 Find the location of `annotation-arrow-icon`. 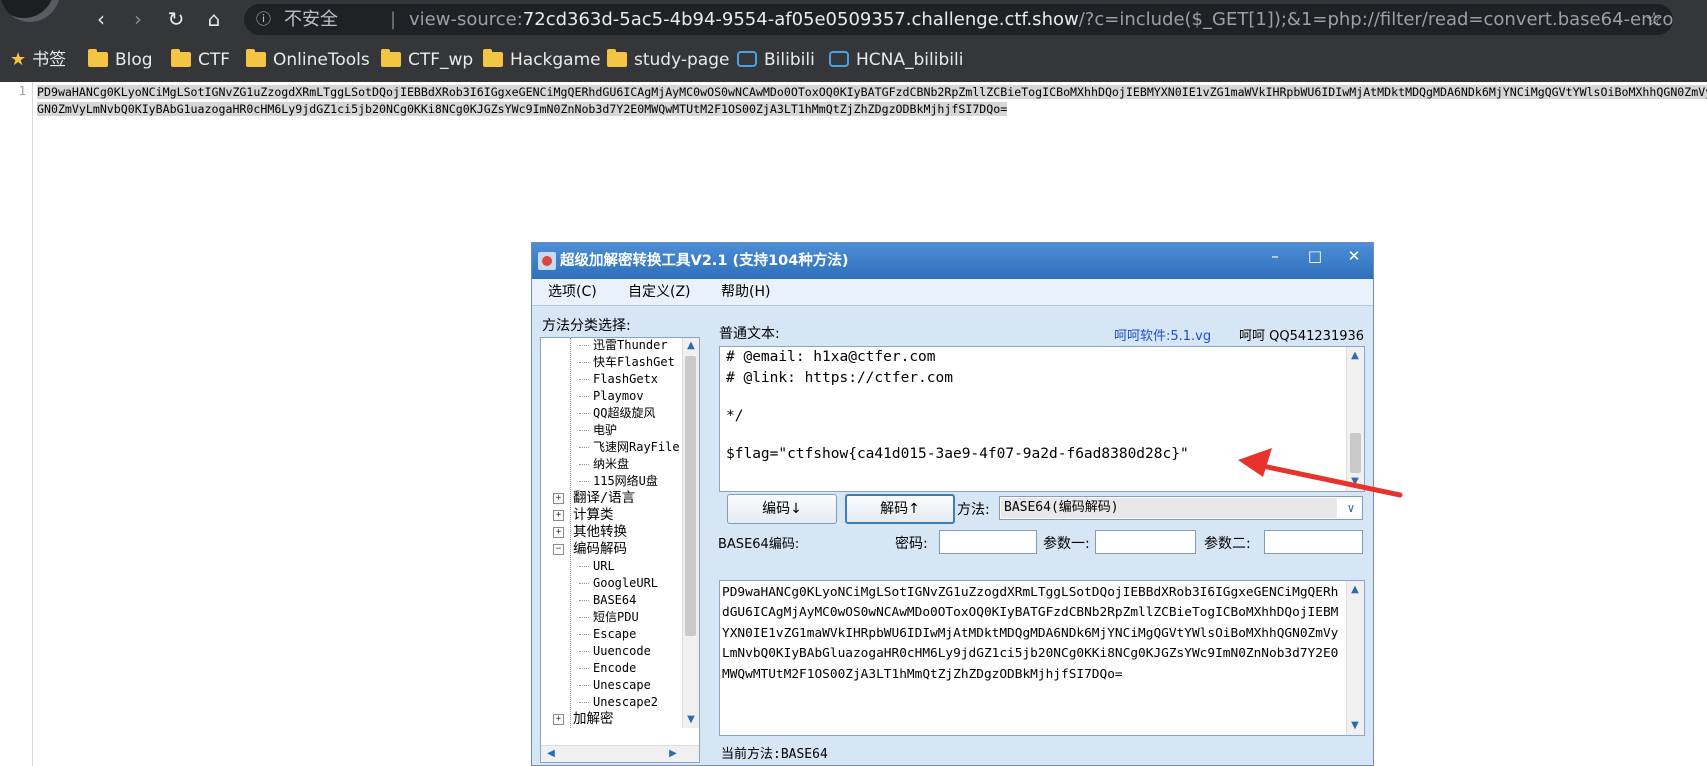

annotation-arrow-icon is located at coordinates (1320, 473).